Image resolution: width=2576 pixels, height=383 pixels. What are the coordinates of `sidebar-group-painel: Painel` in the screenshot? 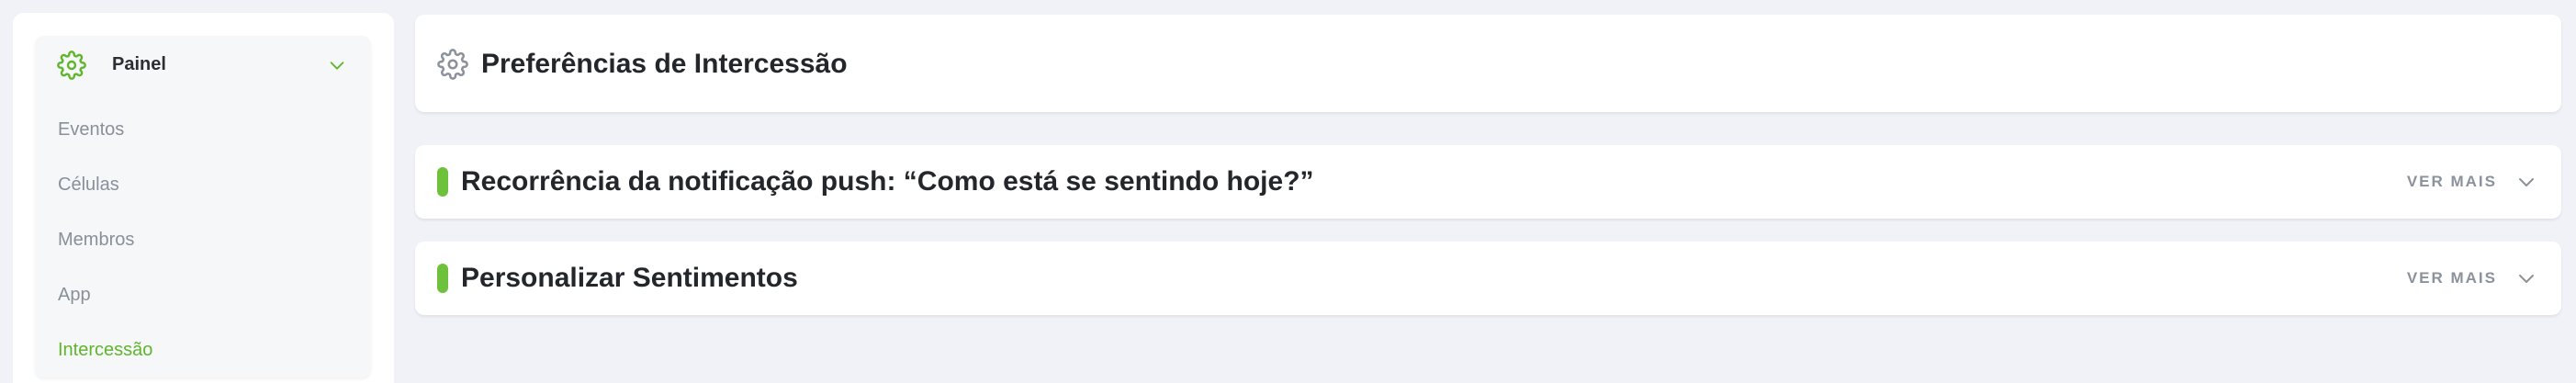 It's located at (203, 63).